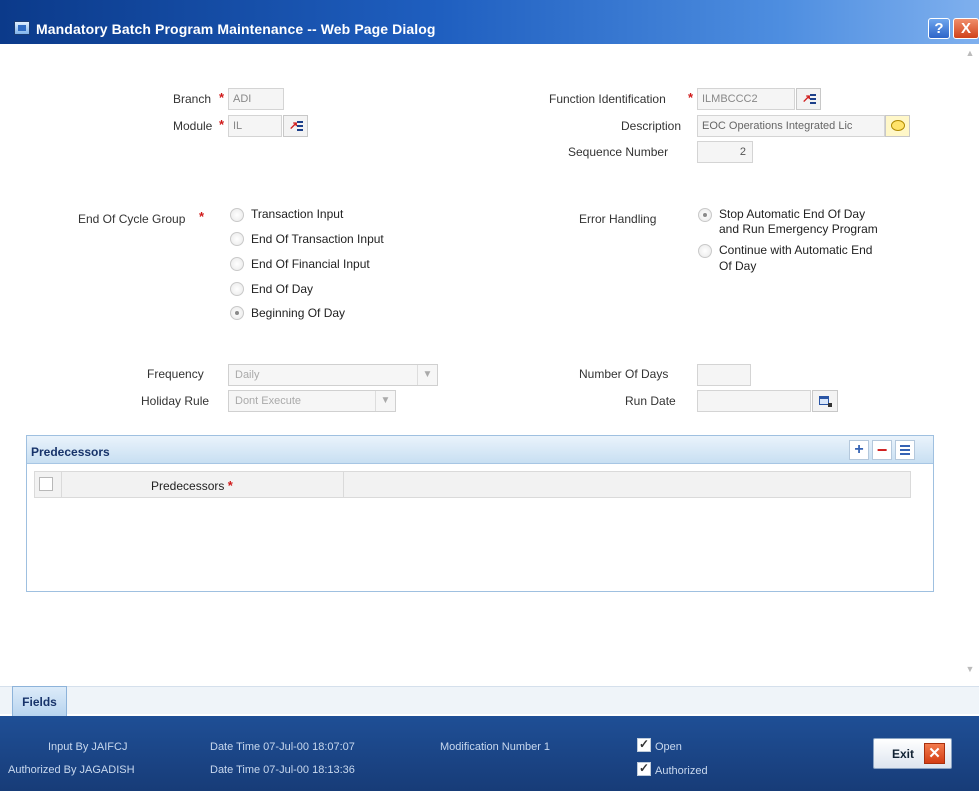  What do you see at coordinates (725, 152) in the screenshot?
I see `sequence-number-field: 2` at bounding box center [725, 152].